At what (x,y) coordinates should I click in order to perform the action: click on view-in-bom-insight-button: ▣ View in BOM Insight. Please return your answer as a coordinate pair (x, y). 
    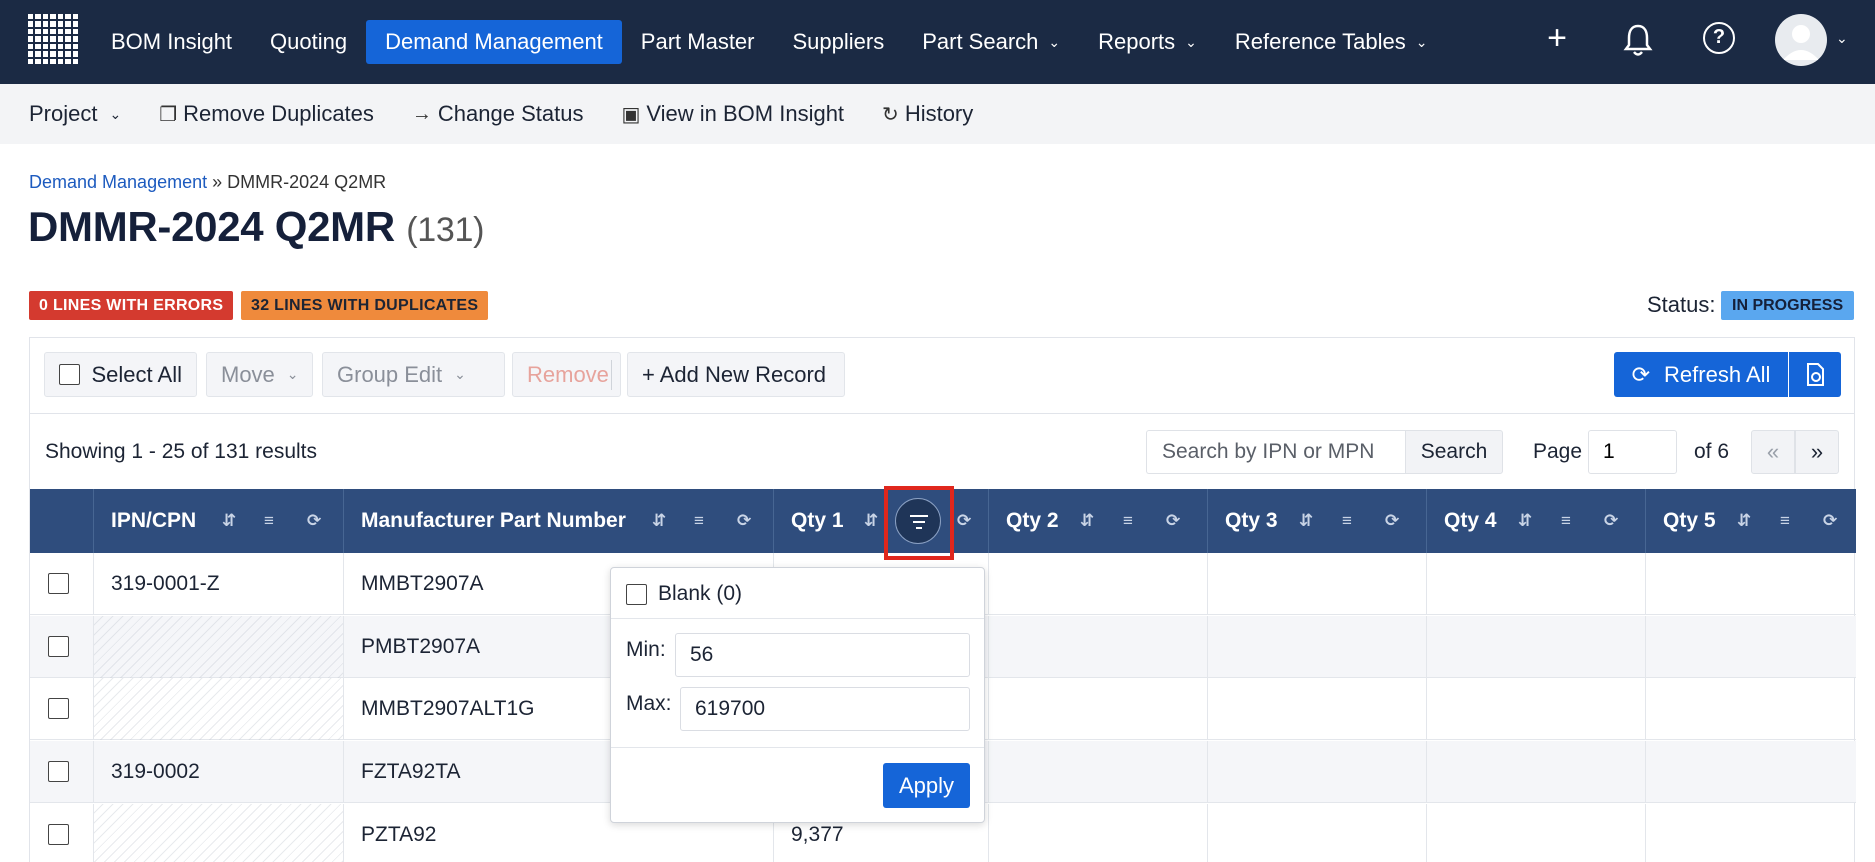
    Looking at the image, I should click on (732, 114).